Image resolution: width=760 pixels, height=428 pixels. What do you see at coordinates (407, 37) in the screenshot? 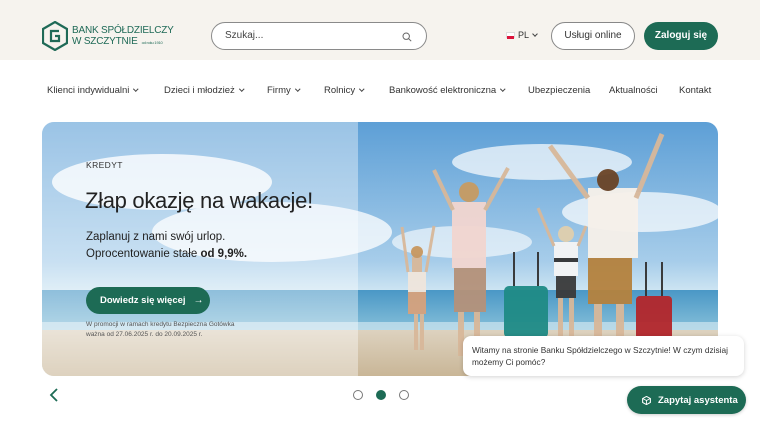
I see `search-icon` at bounding box center [407, 37].